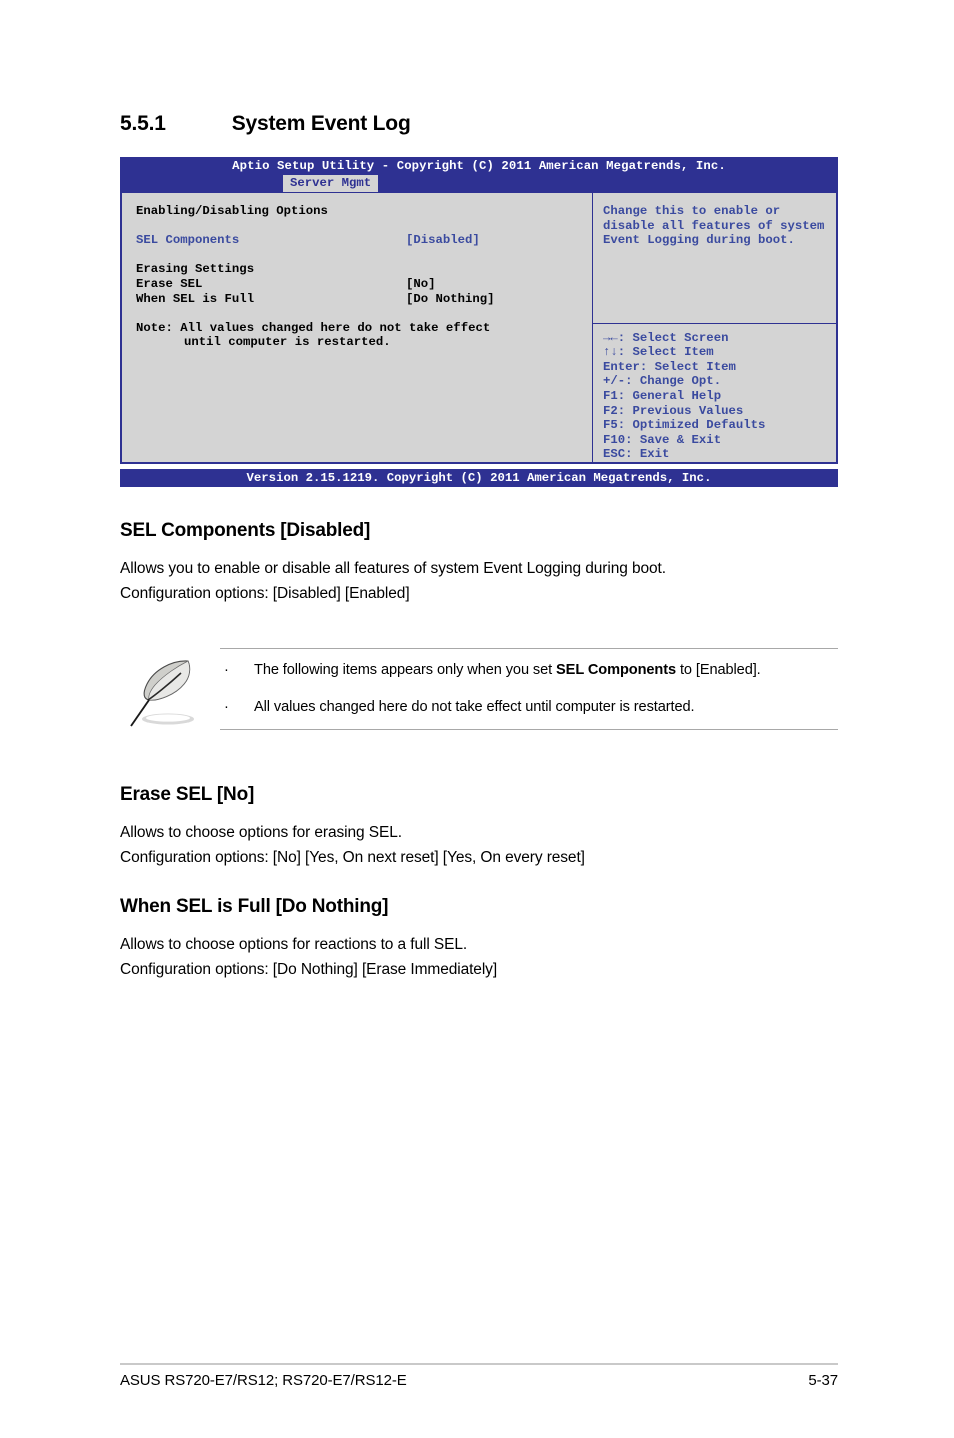  I want to click on page-title: System Event Log, so click(321, 123).